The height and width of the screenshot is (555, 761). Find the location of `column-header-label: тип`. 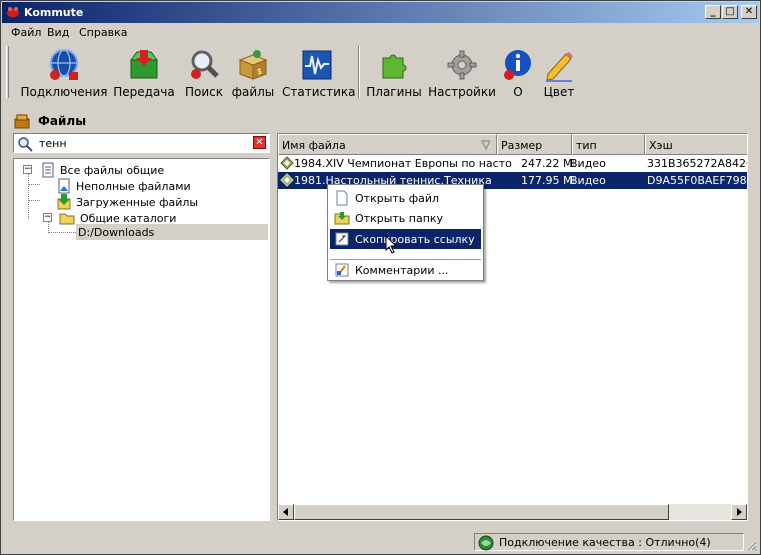

column-header-label: тип is located at coordinates (586, 145).